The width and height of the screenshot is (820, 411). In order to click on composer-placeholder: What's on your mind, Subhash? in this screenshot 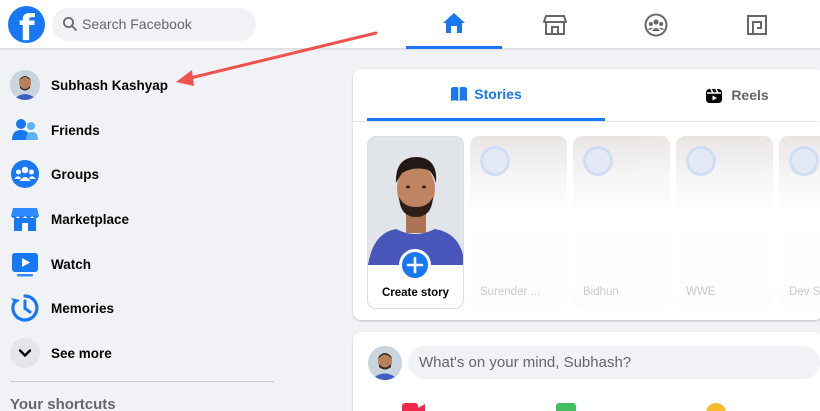, I will do `click(525, 362)`.